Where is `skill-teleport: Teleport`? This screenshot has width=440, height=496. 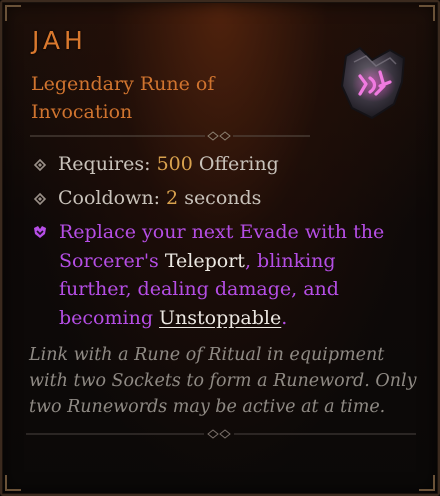
skill-teleport: Teleport is located at coordinates (204, 260).